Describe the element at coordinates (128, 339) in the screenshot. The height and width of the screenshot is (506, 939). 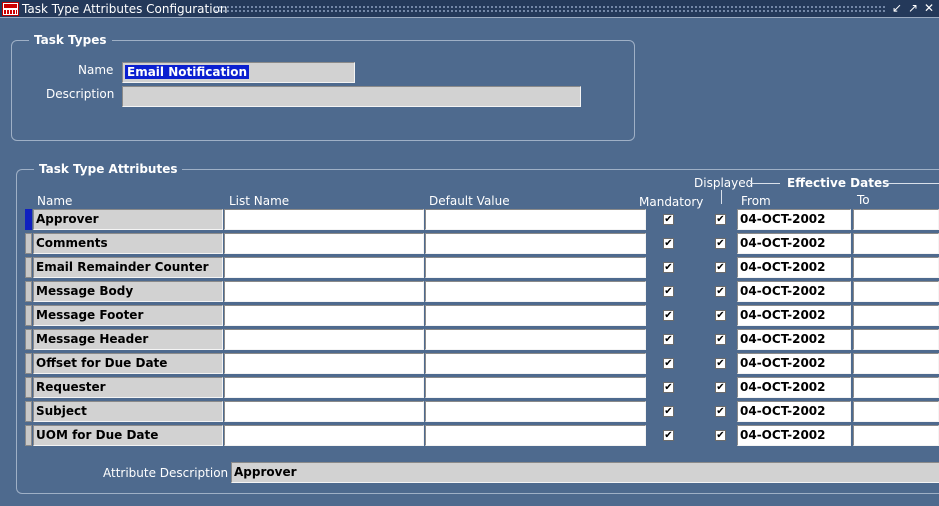
I see `attribute-name-field: Message Header` at that location.